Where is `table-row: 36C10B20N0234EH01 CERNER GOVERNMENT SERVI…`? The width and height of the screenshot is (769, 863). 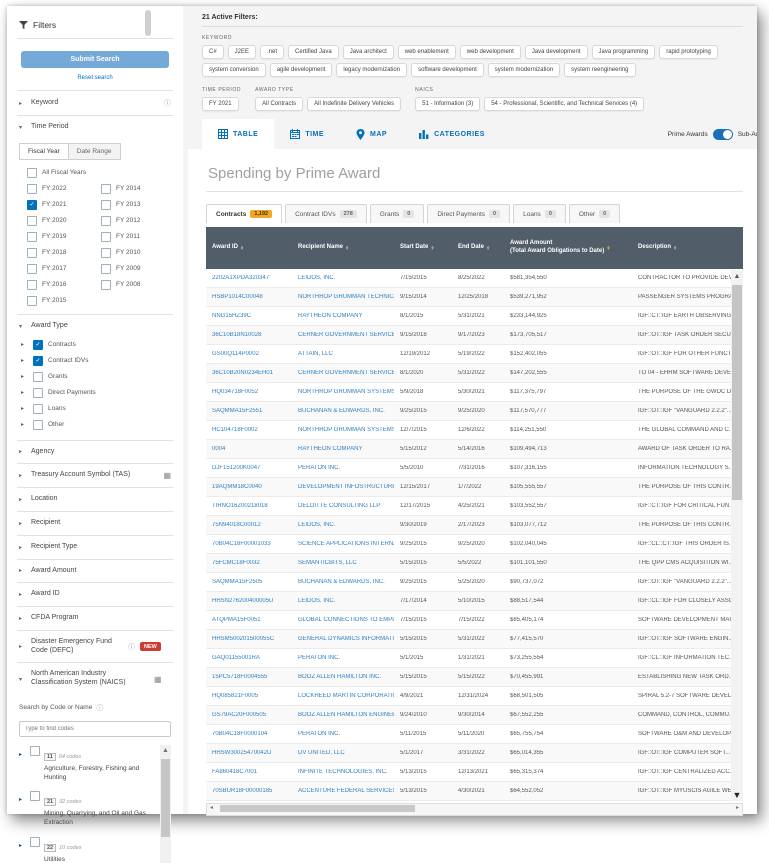
table-row: 36C10B20N0234EH01 CERNER GOVERNMENT SERVI… is located at coordinates (474, 373).